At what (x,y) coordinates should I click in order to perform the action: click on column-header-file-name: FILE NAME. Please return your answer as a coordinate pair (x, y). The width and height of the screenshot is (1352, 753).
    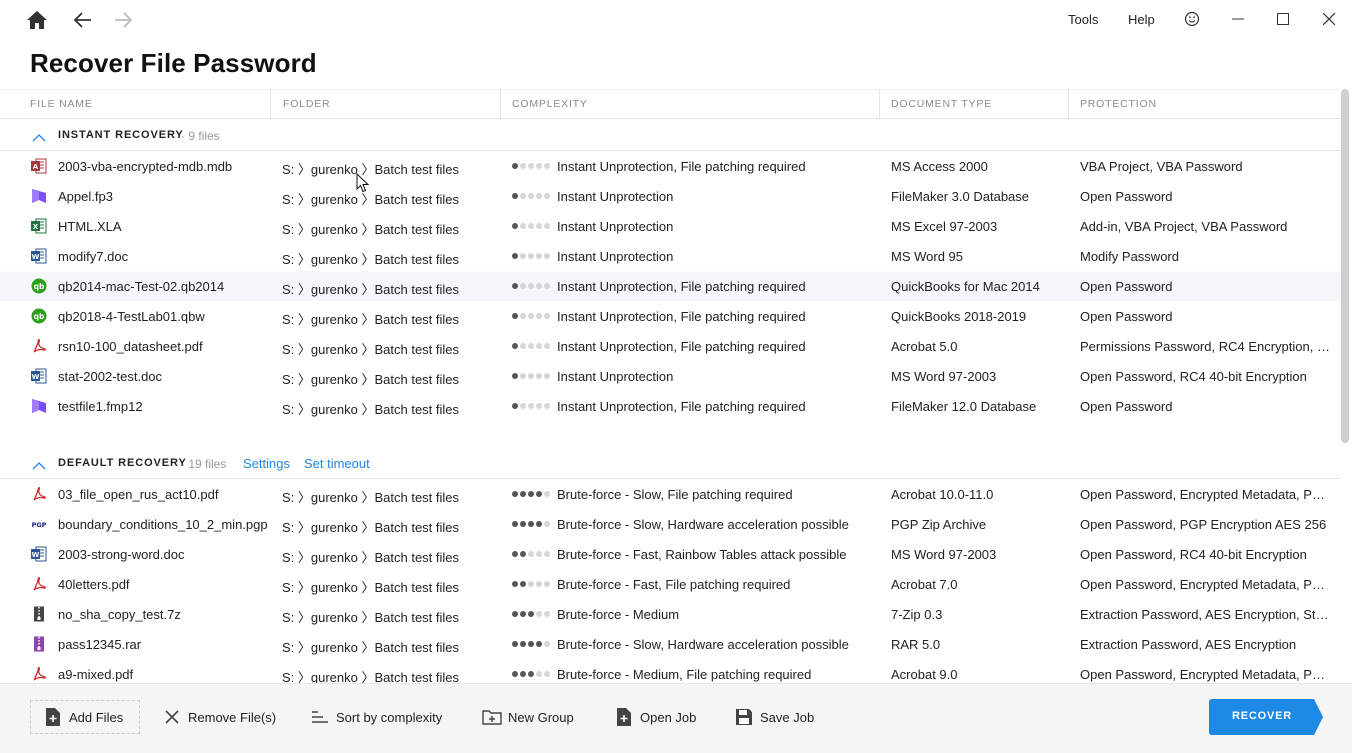
    Looking at the image, I should click on (61, 104).